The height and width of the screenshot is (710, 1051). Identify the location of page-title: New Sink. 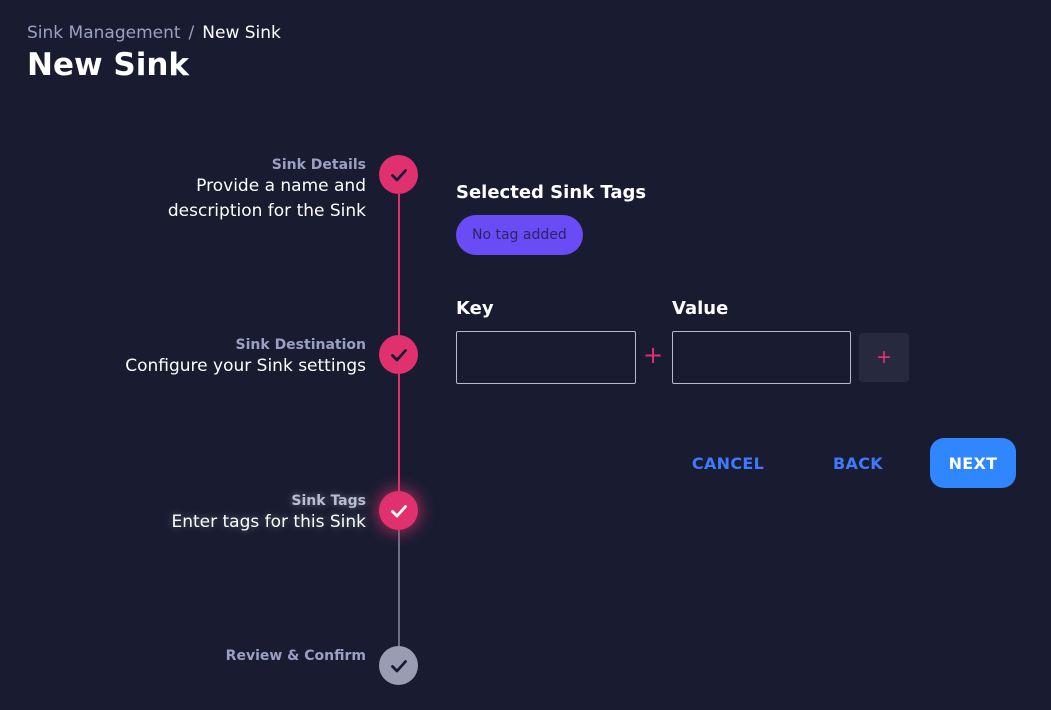
(108, 65).